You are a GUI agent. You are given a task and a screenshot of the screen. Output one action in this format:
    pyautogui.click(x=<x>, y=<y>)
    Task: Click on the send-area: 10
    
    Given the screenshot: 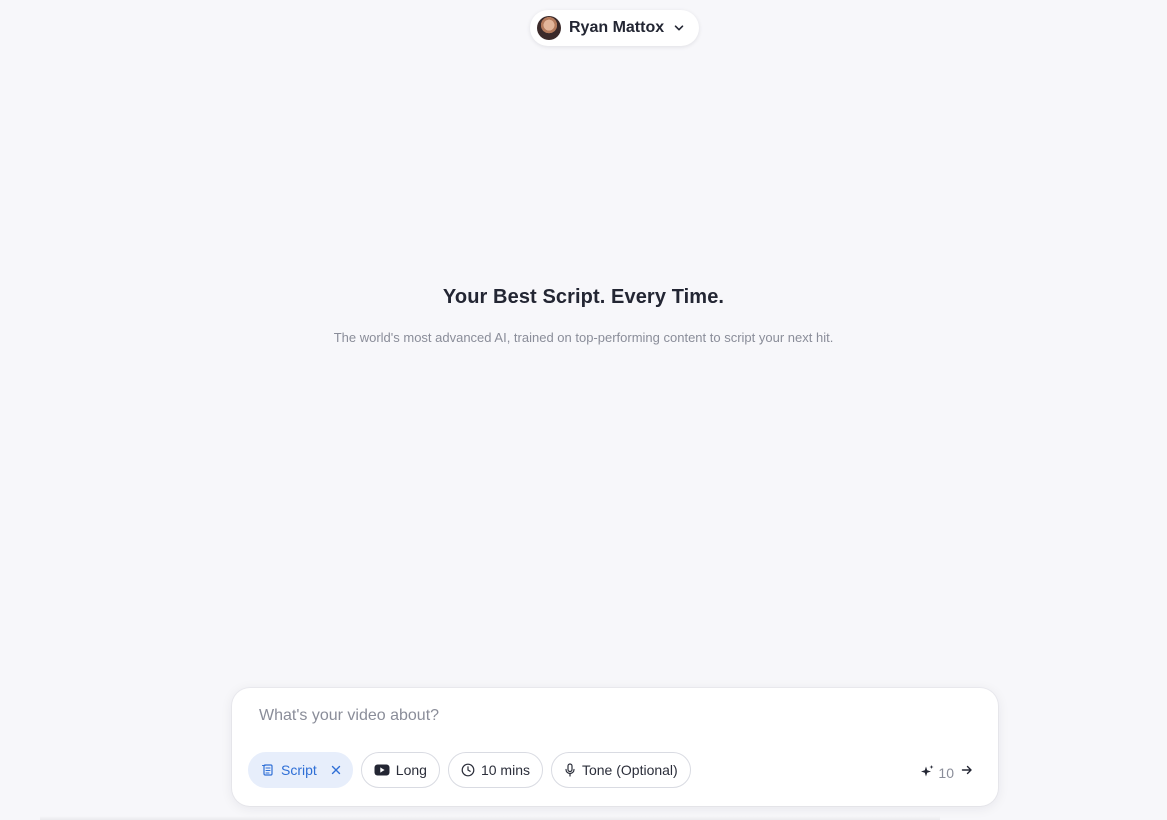 What is the action you would take?
    pyautogui.click(x=947, y=772)
    